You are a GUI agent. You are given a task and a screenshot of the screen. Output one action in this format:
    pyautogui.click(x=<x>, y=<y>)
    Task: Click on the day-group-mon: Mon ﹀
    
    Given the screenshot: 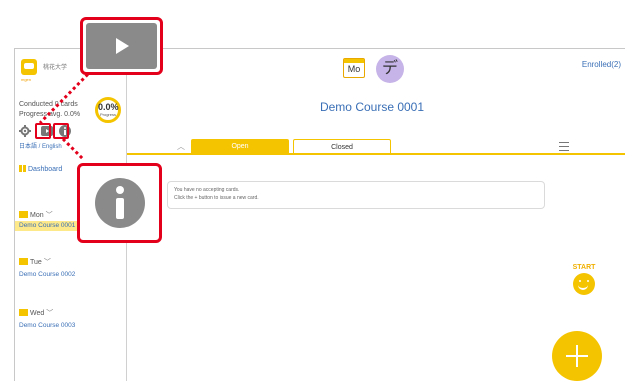 What is the action you would take?
    pyautogui.click(x=36, y=215)
    